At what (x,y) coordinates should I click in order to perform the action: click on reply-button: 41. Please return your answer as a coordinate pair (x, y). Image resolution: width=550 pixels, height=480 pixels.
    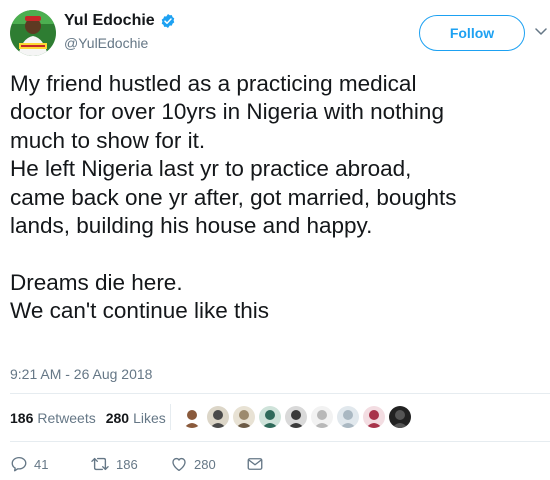
    Looking at the image, I should click on (29, 464).